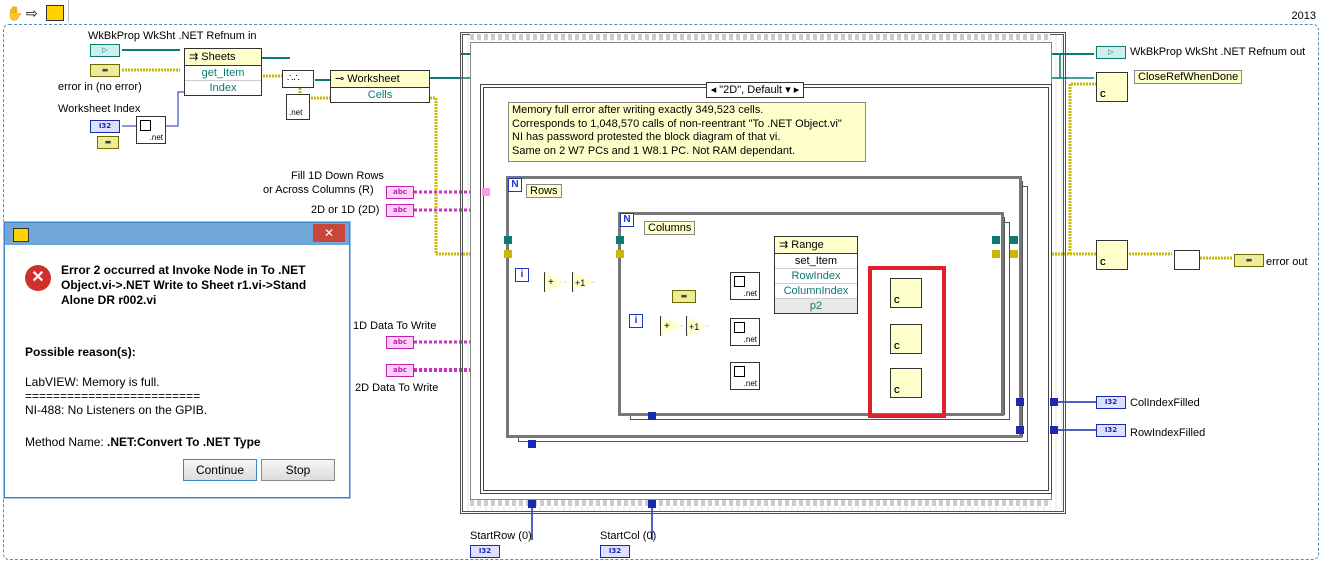 This screenshot has width=1322, height=564. Describe the element at coordinates (380, 95) in the screenshot. I see `worksheet-cells: Cells` at that location.